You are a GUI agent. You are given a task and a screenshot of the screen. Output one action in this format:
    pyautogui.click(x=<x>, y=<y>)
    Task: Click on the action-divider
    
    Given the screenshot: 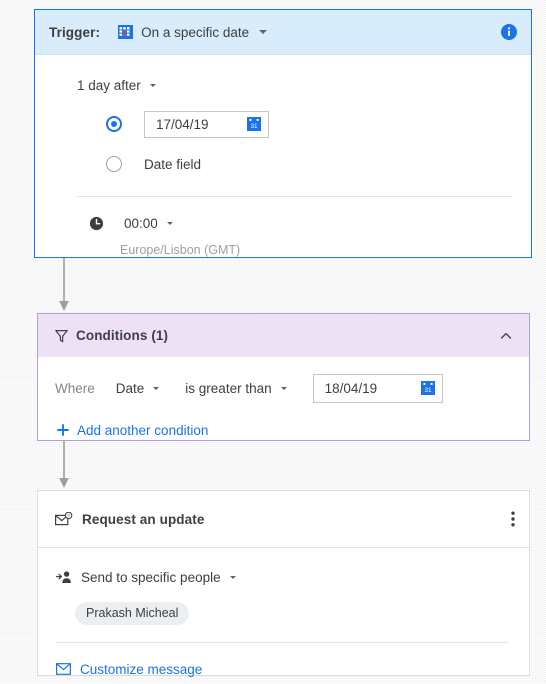 What is the action you would take?
    pyautogui.click(x=282, y=642)
    